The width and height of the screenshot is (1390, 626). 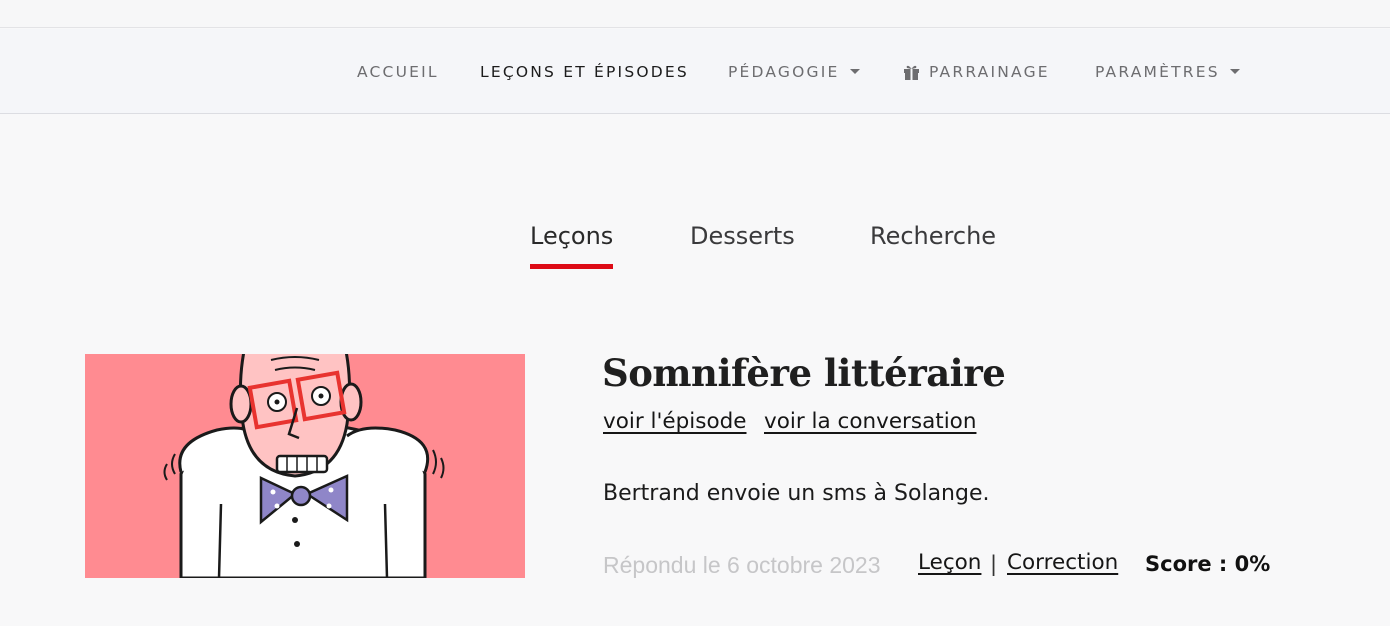 I want to click on nav-parrainage: PARRAINAGE, so click(x=976, y=71).